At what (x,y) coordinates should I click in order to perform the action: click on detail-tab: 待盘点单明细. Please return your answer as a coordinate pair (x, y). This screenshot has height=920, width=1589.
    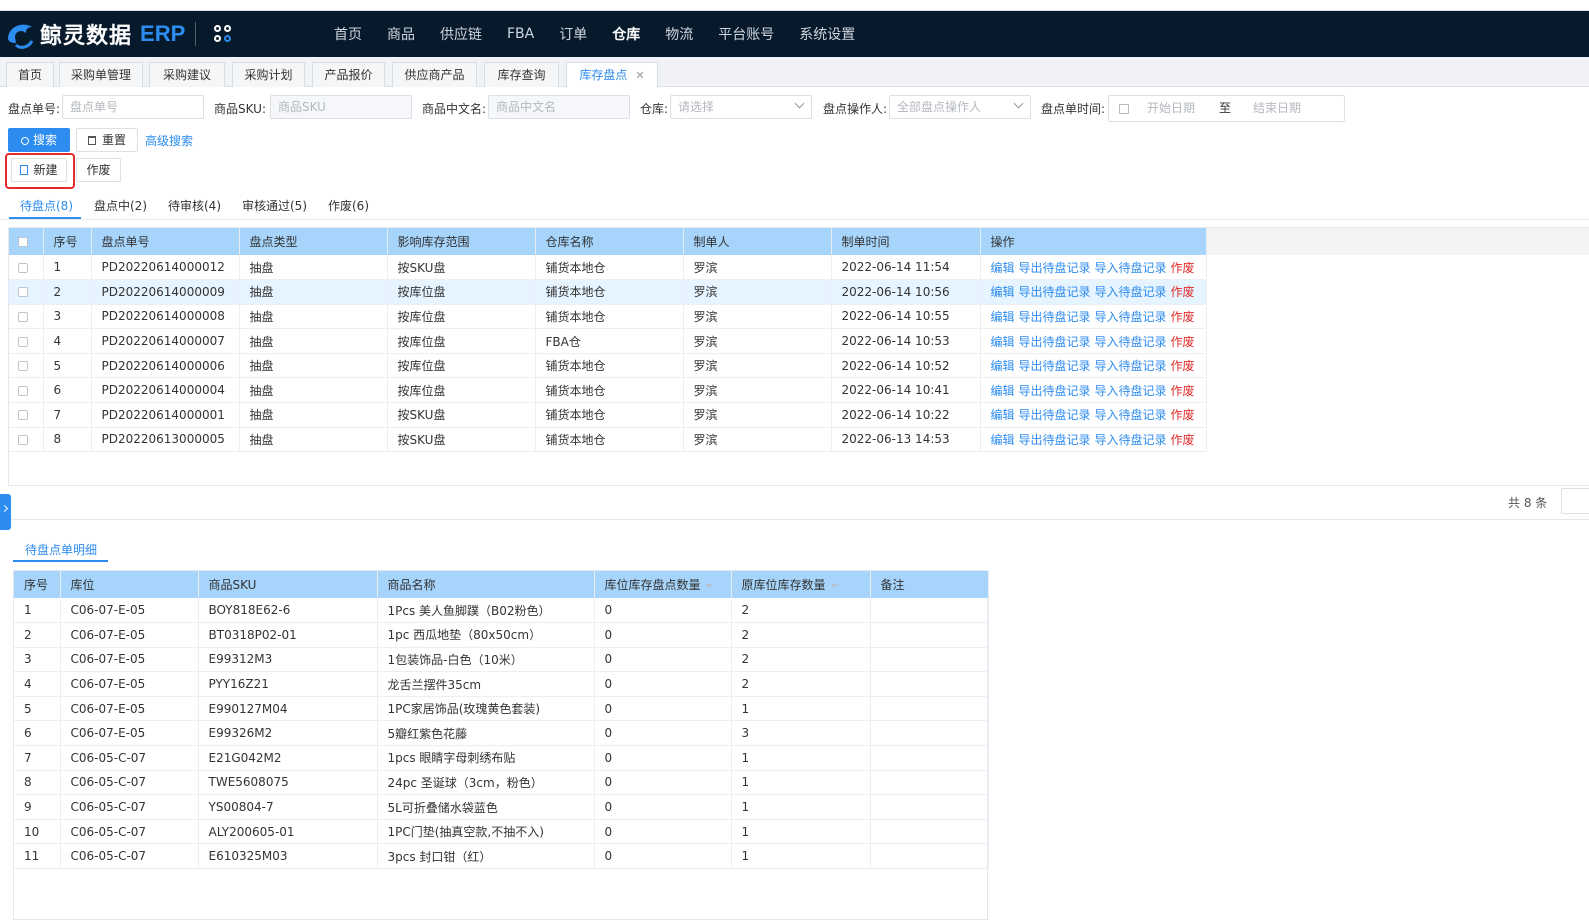
    Looking at the image, I should click on (61, 549).